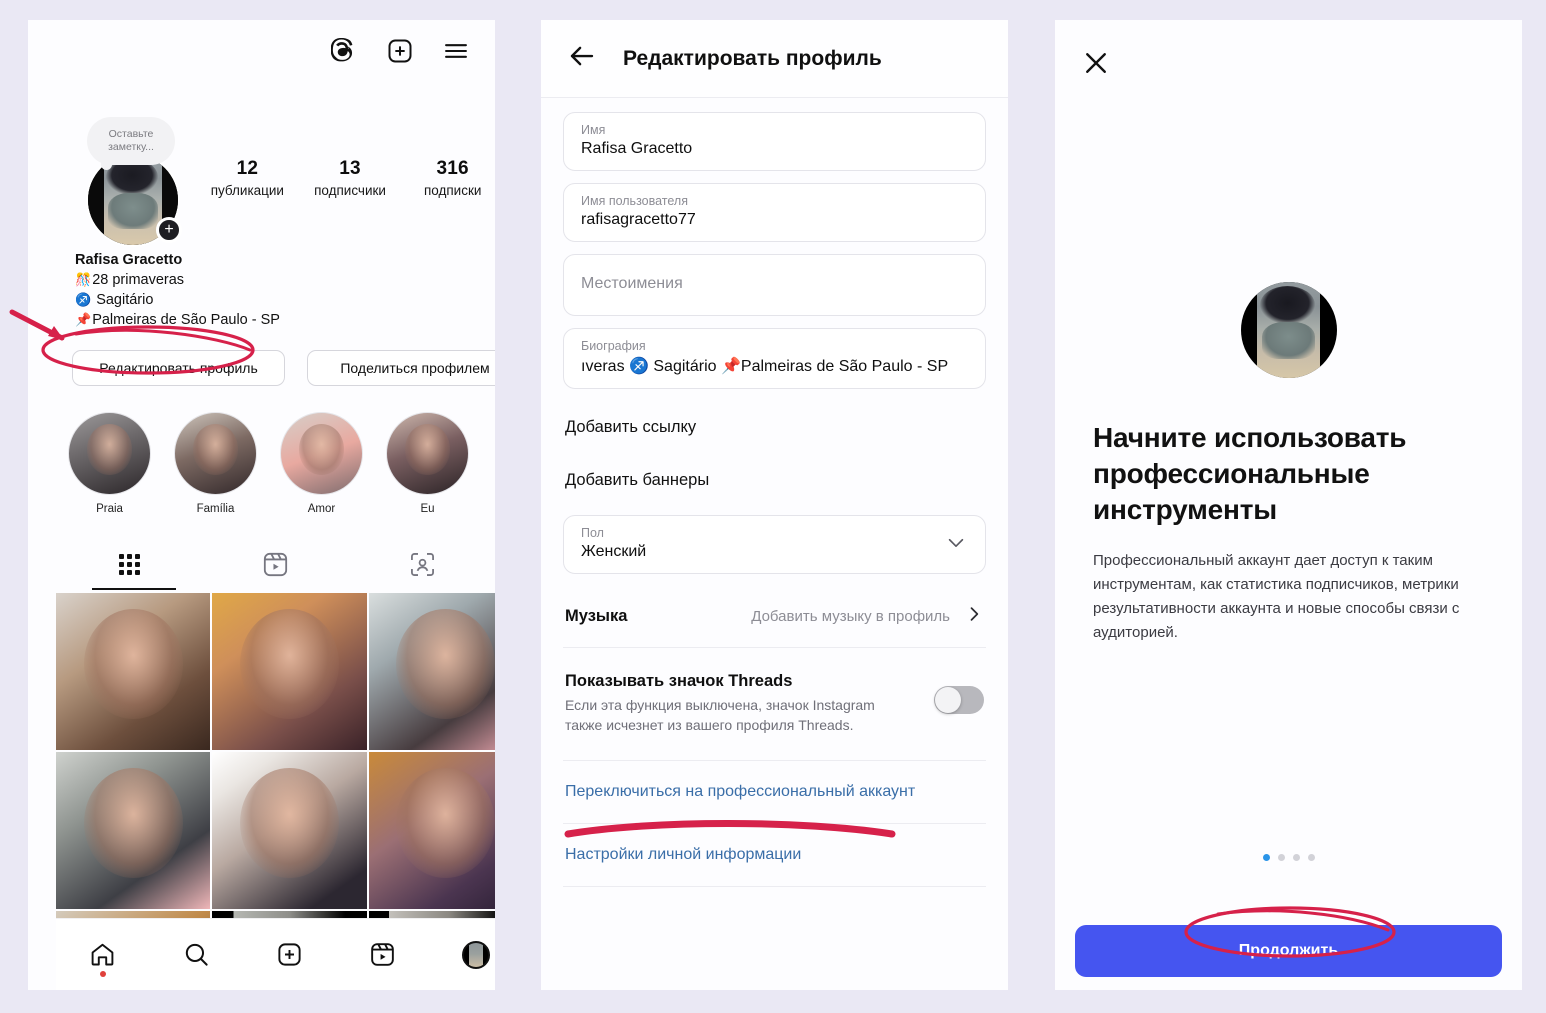 This screenshot has height=1013, width=1546. I want to click on chevron-down-icon, so click(956, 544).